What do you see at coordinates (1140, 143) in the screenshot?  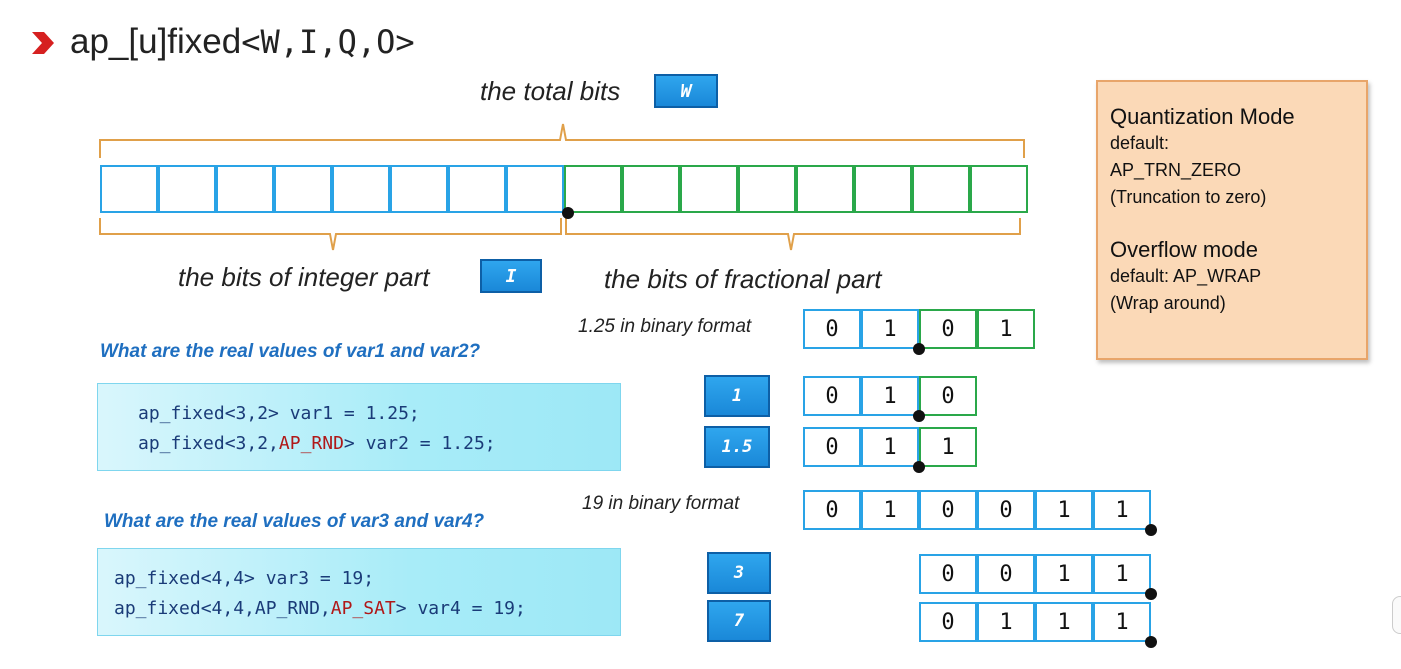 I see `quantization-default-label: default:` at bounding box center [1140, 143].